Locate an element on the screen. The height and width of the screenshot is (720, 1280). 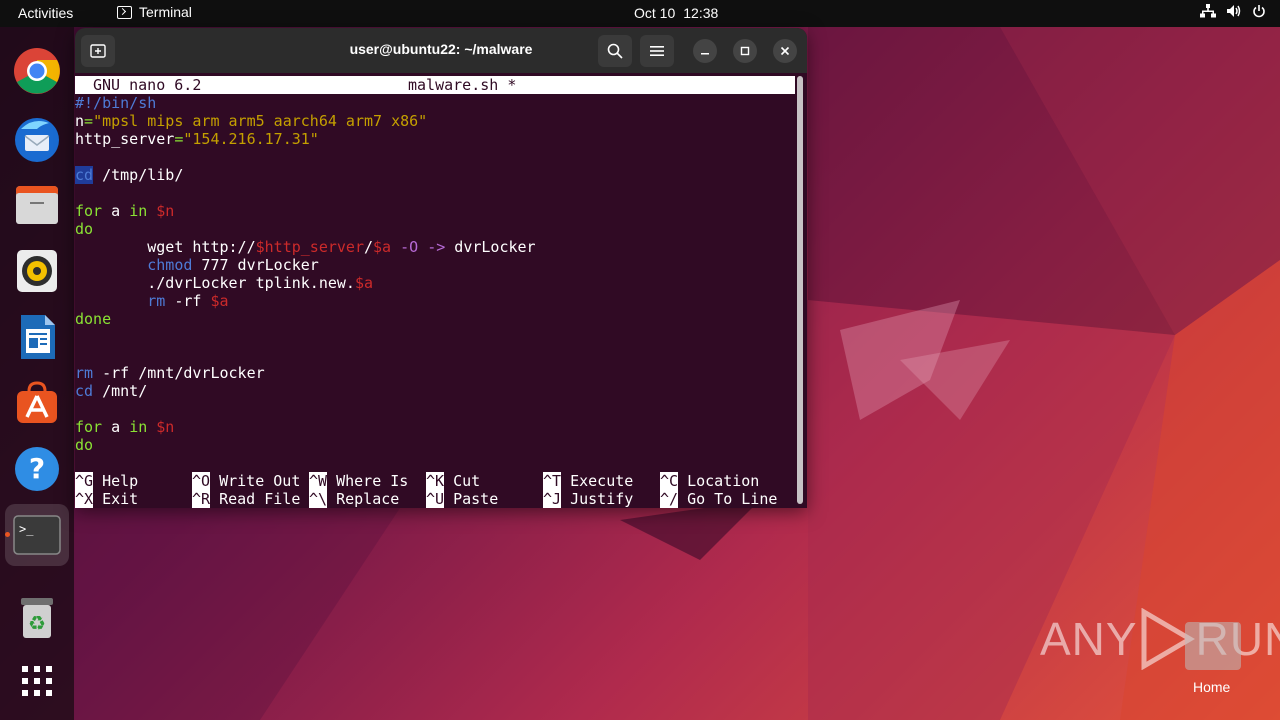
shortcut-go-to-line: ^/ Go To Line is located at coordinates (718, 499).